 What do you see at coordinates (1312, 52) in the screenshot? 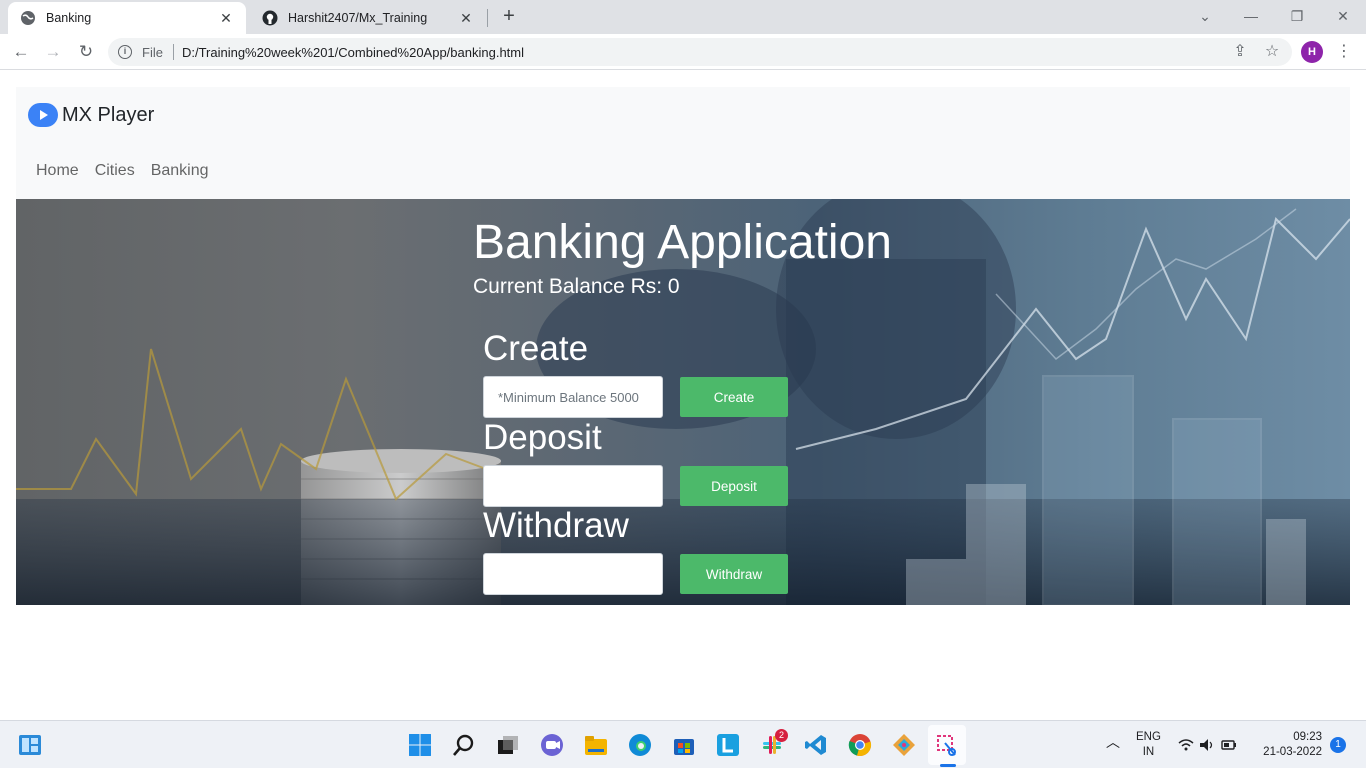
I see `profile-avatar: H` at bounding box center [1312, 52].